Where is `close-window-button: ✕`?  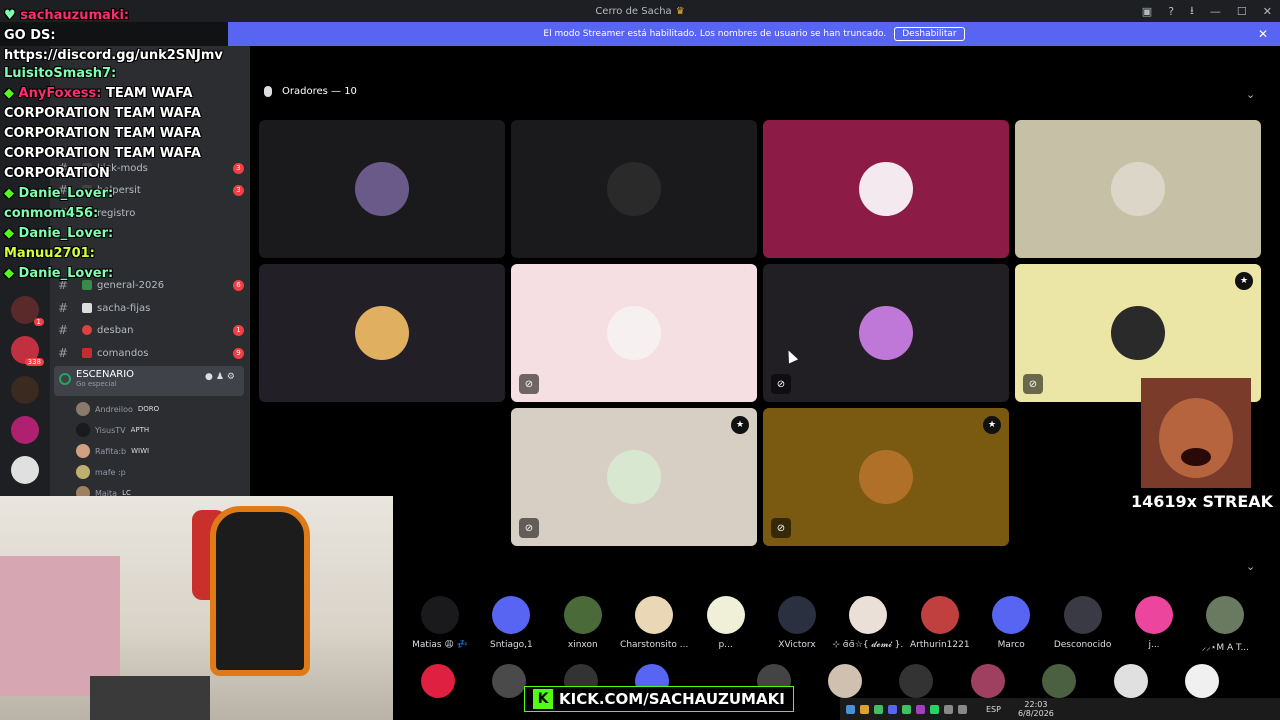 close-window-button: ✕ is located at coordinates (1267, 11).